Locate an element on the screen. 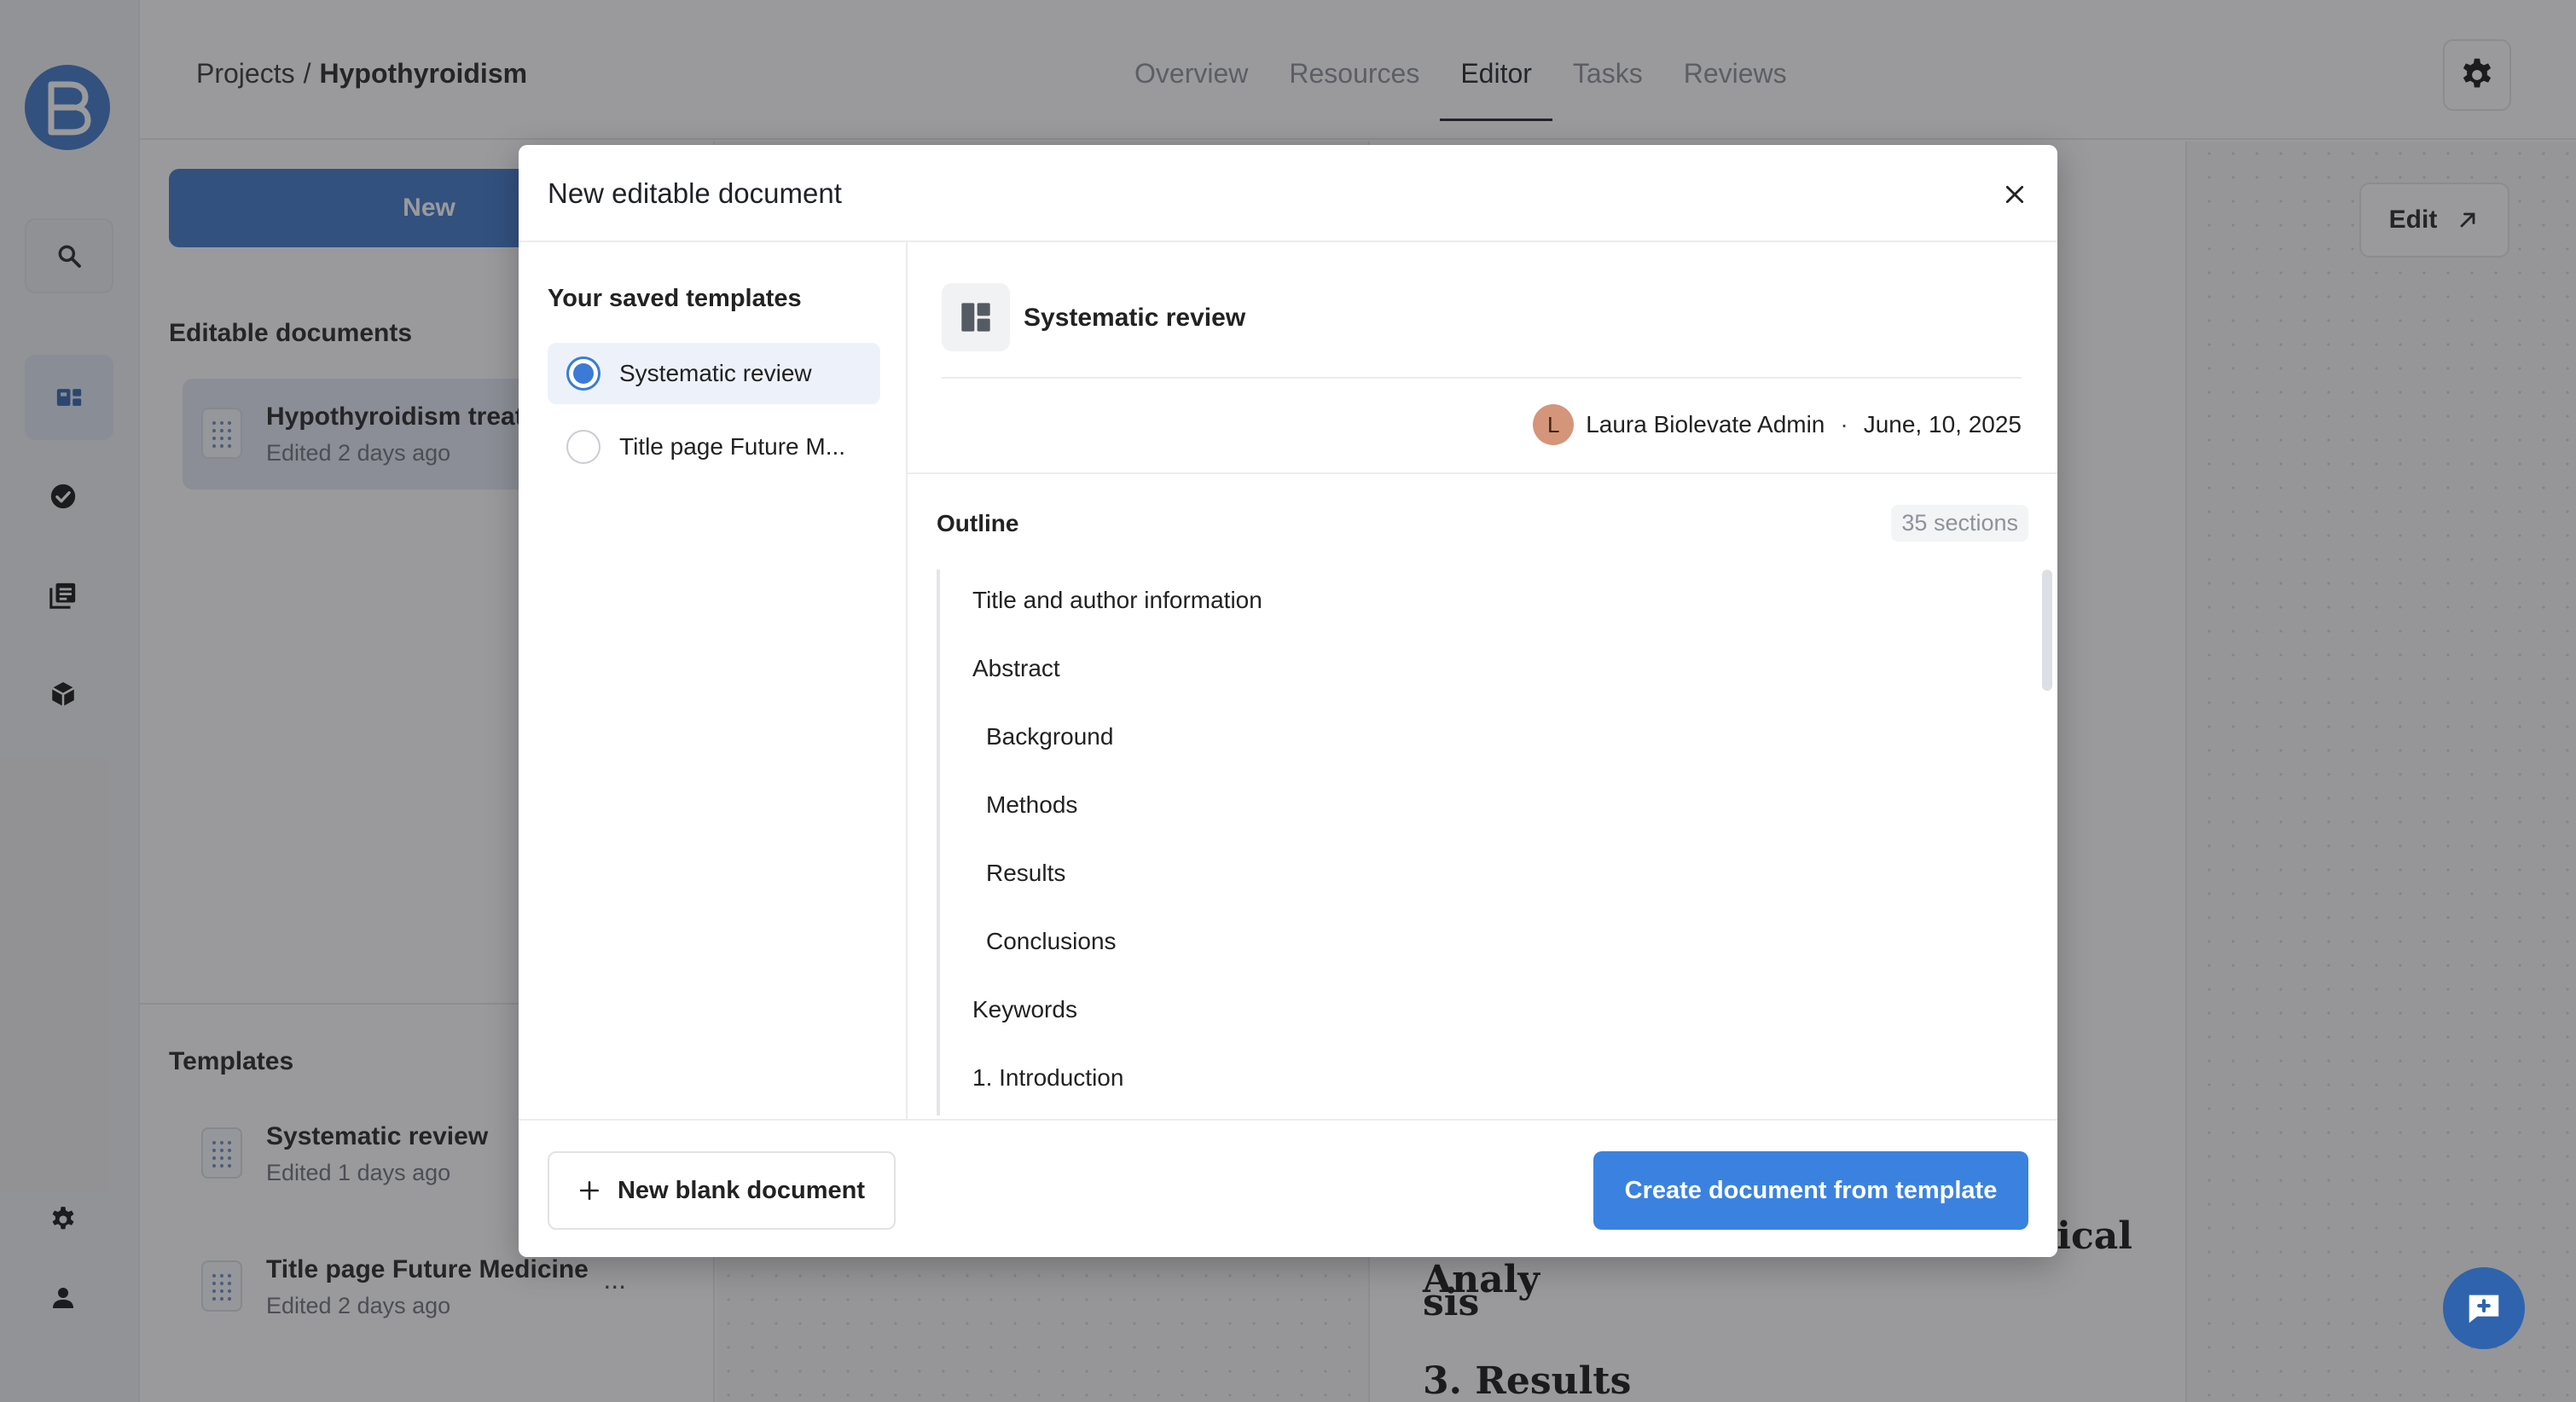  avatar: L is located at coordinates (1554, 424).